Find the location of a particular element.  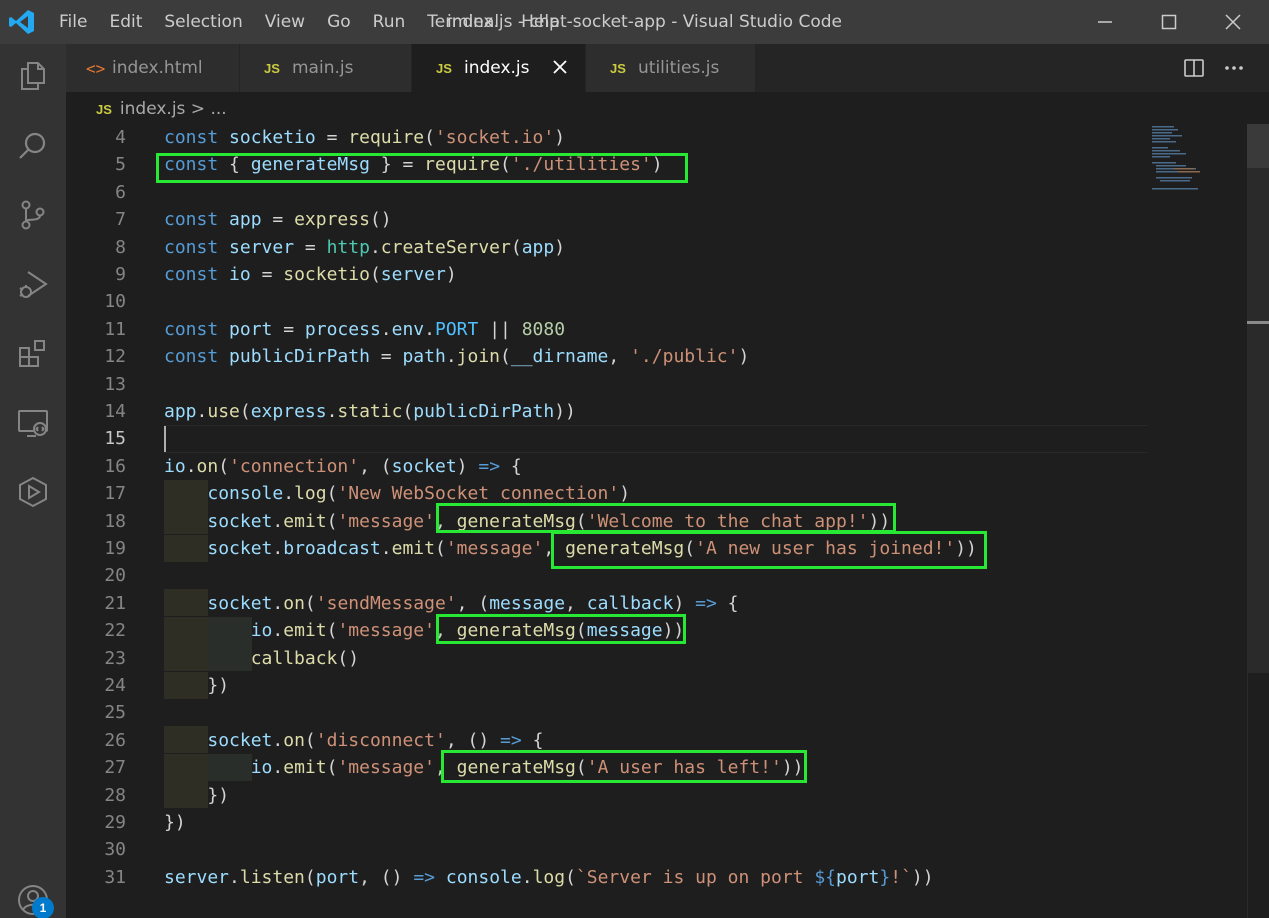

remote-explorer-button is located at coordinates (33, 423).